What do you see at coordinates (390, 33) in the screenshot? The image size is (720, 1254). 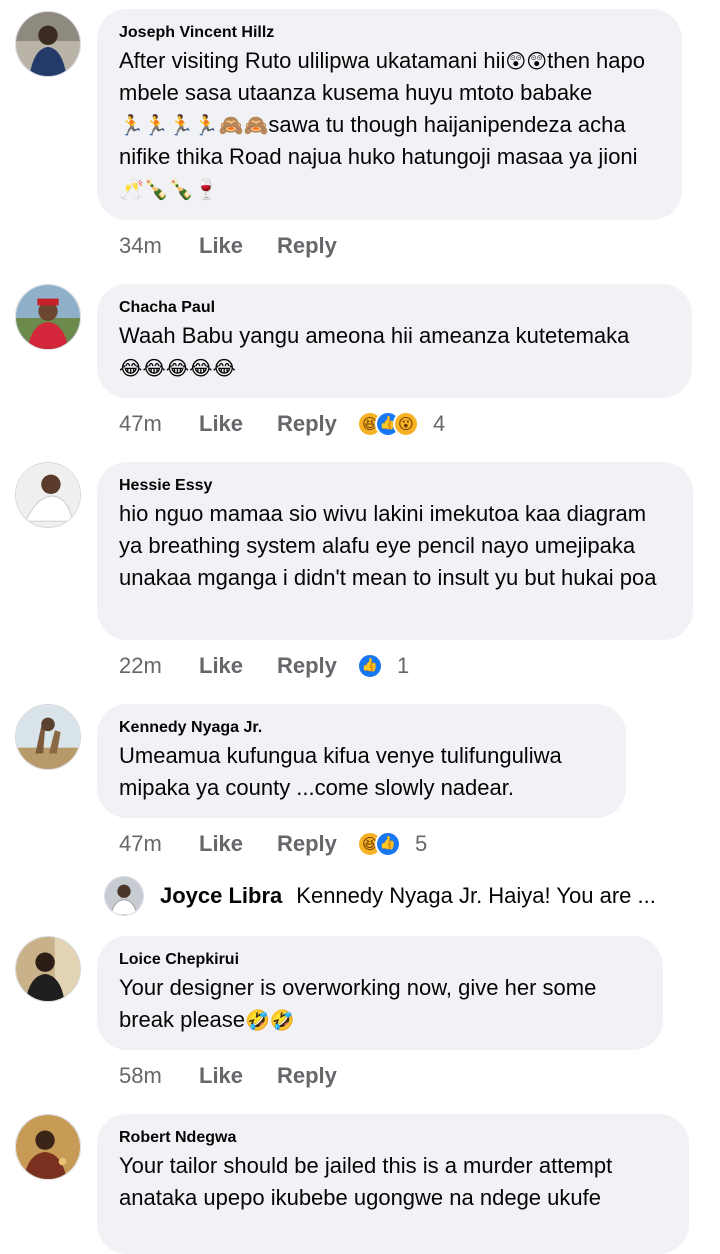 I see `comment-author: Joseph Vincent Hillz` at bounding box center [390, 33].